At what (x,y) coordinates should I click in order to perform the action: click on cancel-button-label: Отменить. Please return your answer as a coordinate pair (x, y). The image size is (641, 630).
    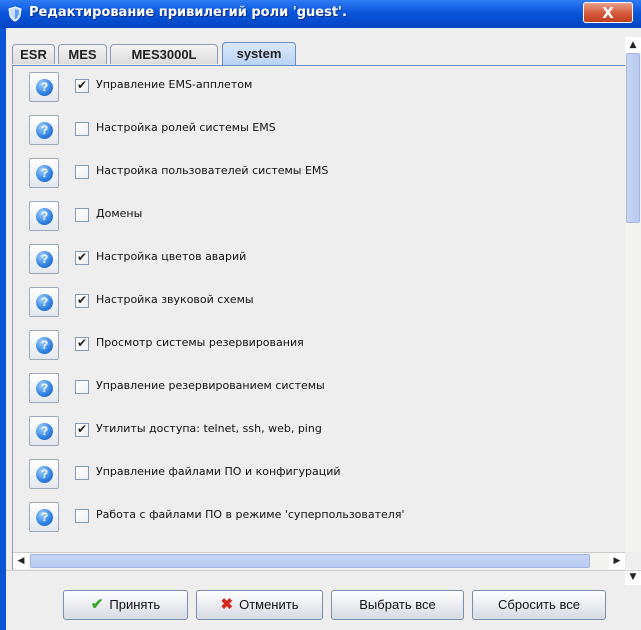
    Looking at the image, I should click on (269, 604).